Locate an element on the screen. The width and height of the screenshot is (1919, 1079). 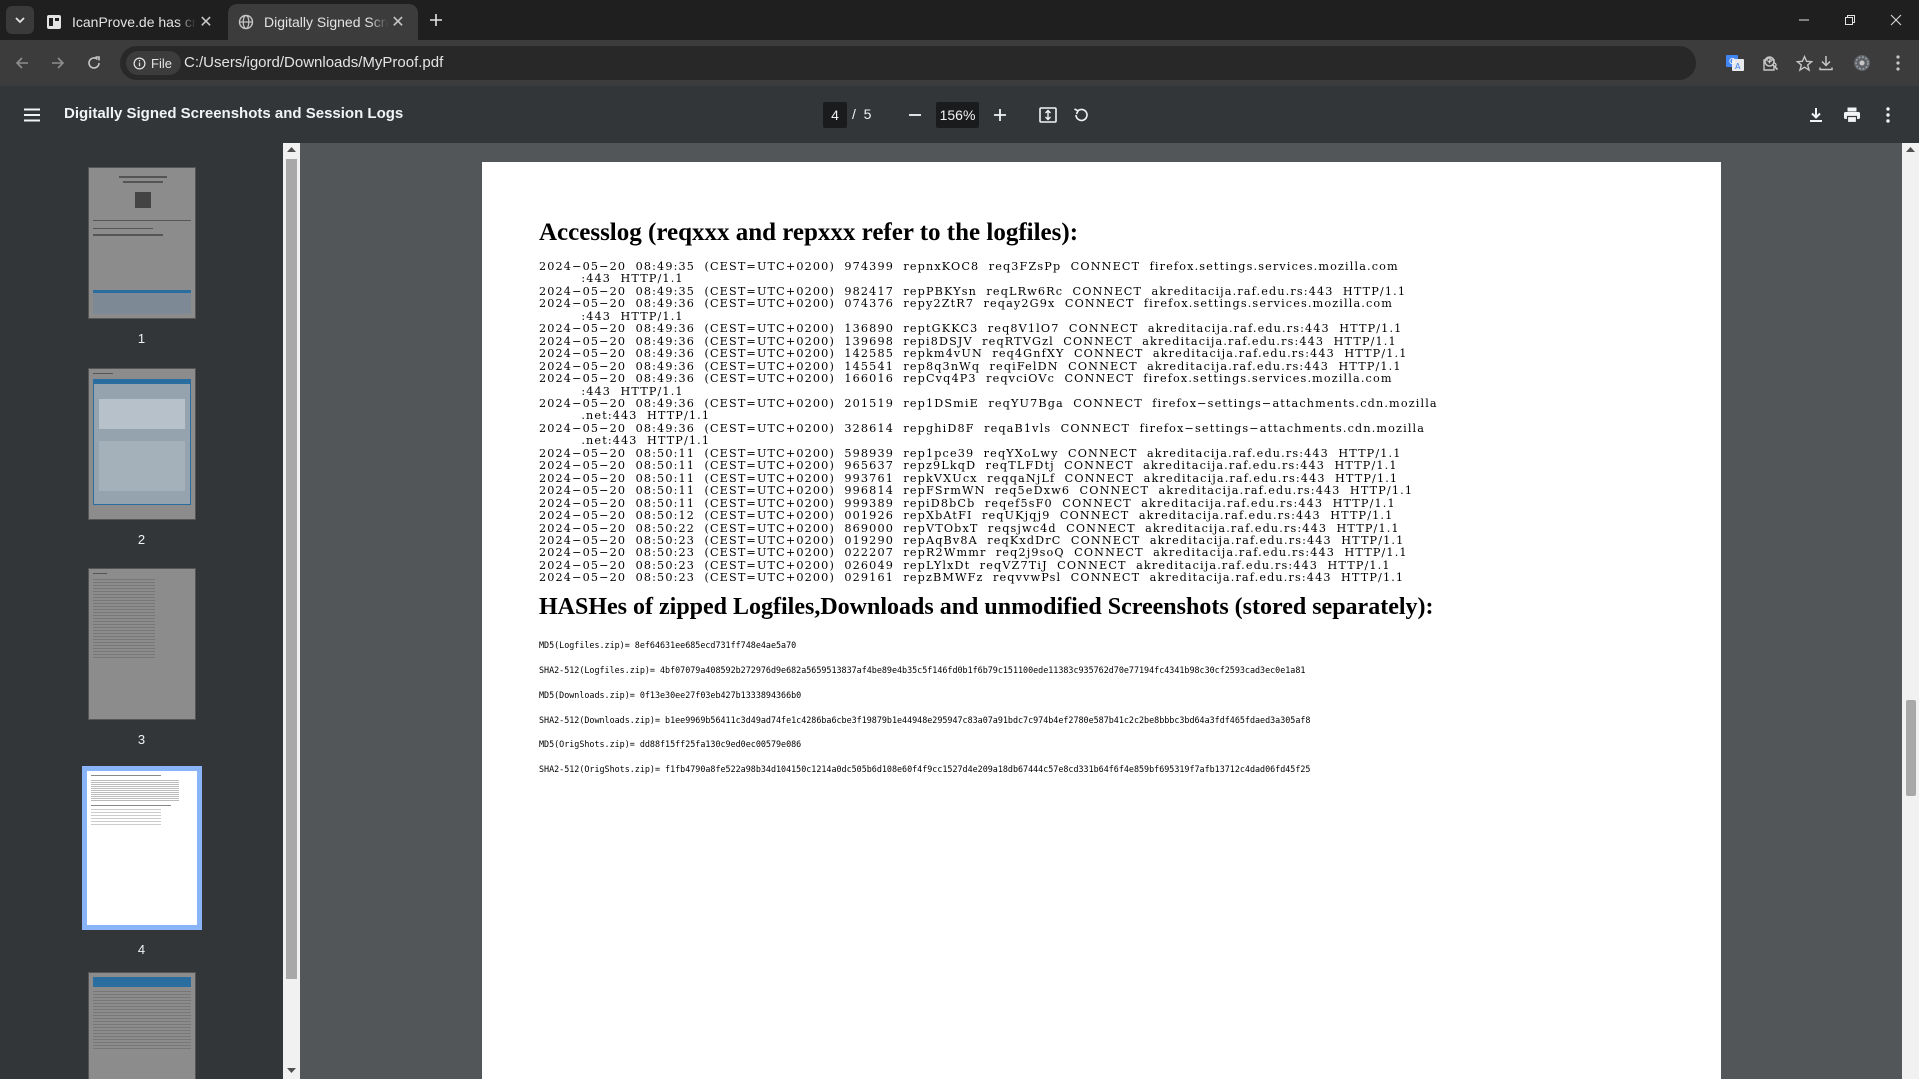
new-tab-button is located at coordinates (436, 20).